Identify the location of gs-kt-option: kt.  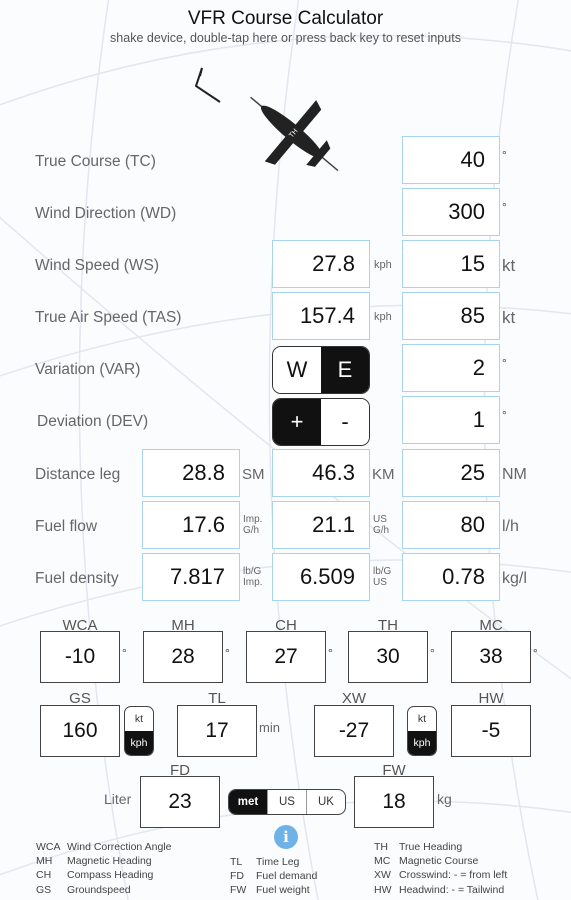
(139, 719).